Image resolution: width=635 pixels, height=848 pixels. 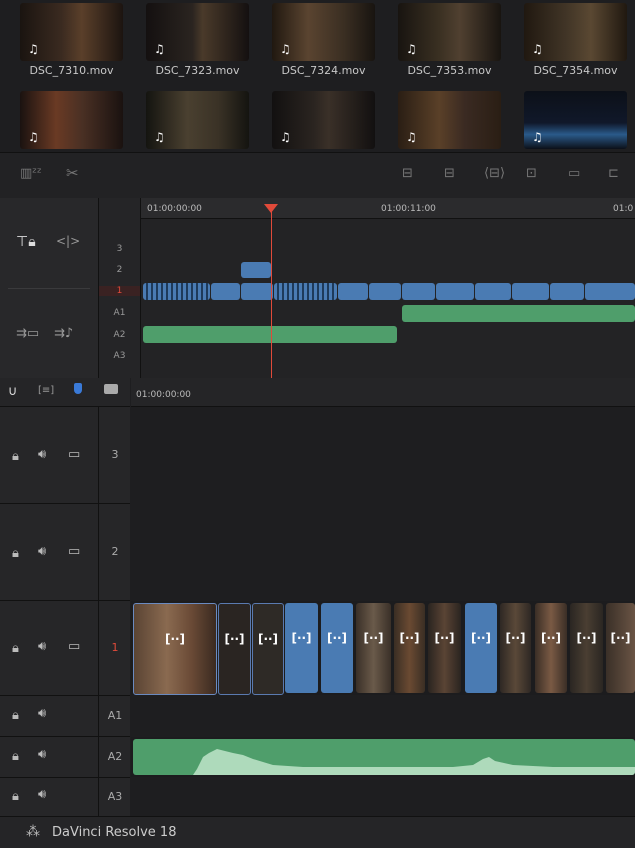 I want to click on scissors-icon: ✂, so click(x=72, y=173).